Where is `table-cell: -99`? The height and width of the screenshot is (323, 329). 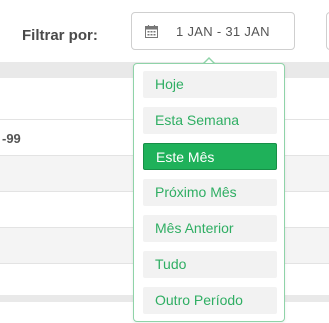 table-cell: -99 is located at coordinates (11, 138).